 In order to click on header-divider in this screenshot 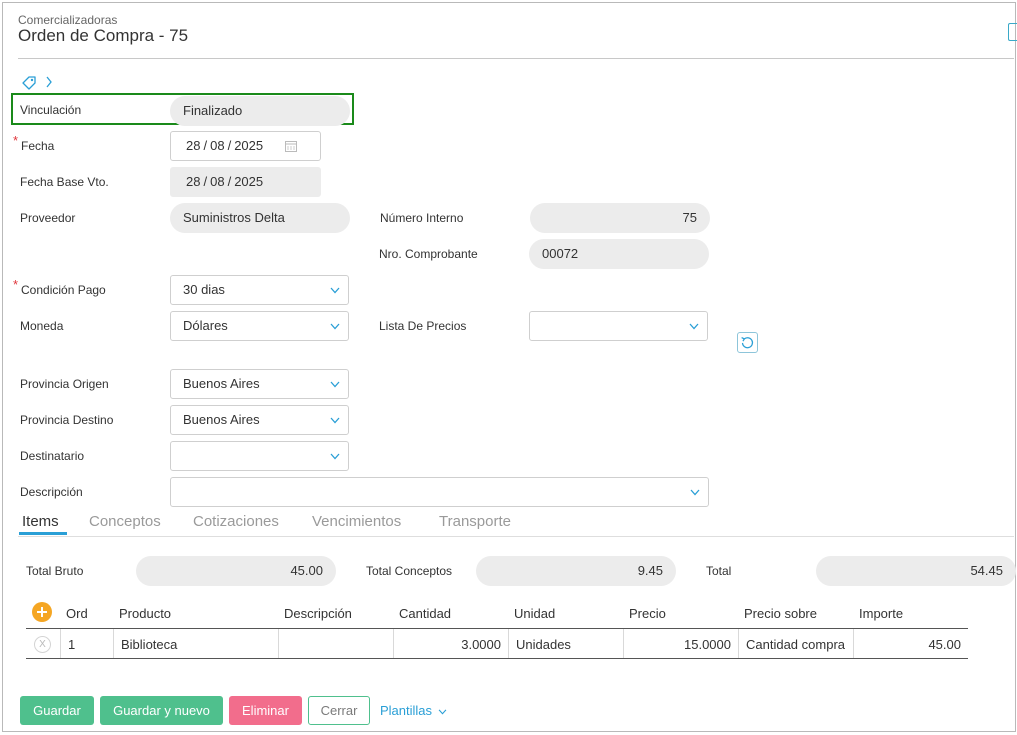, I will do `click(516, 58)`.